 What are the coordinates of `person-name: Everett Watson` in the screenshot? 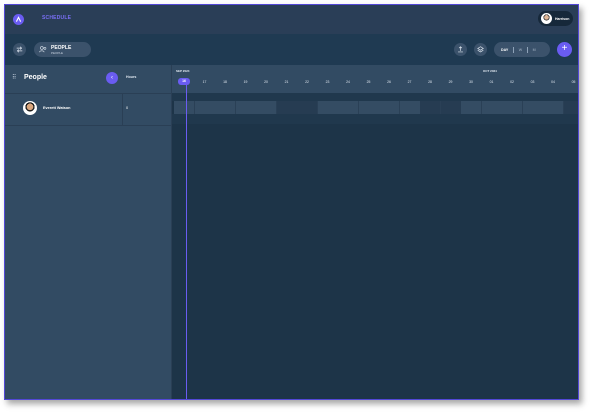 It's located at (57, 108).